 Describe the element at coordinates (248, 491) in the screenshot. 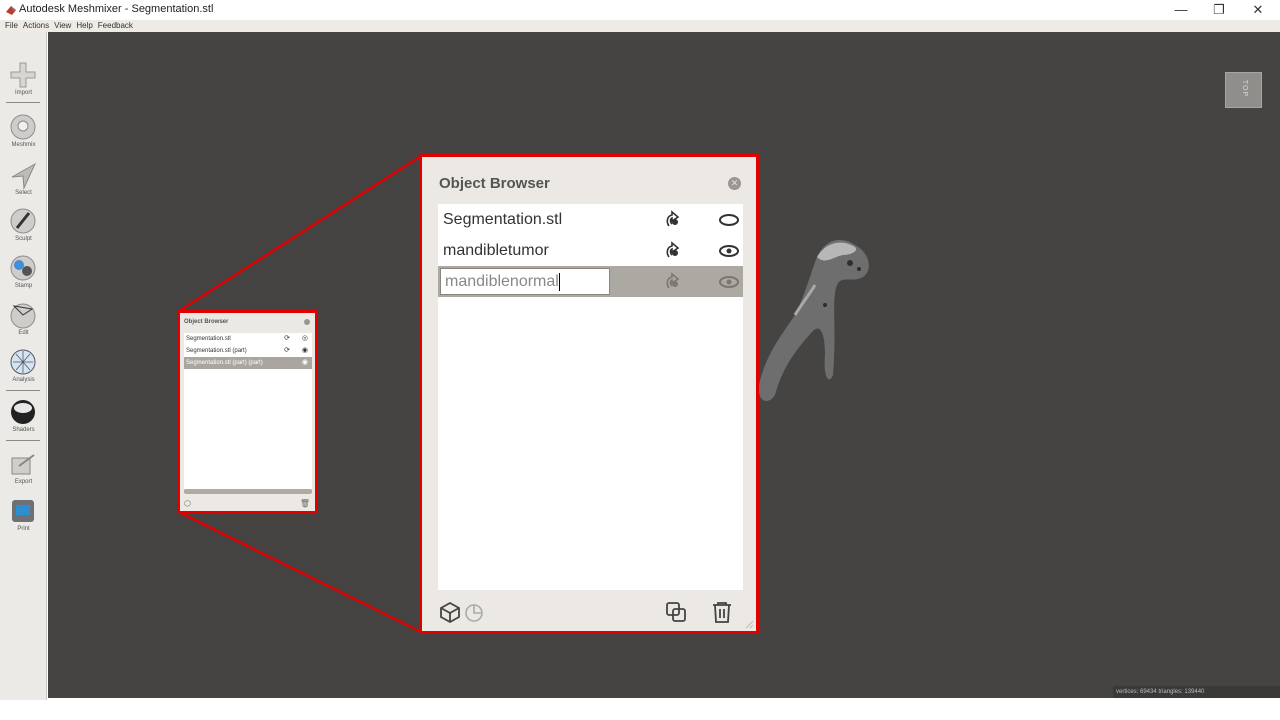

I see `small-scrollbar` at that location.